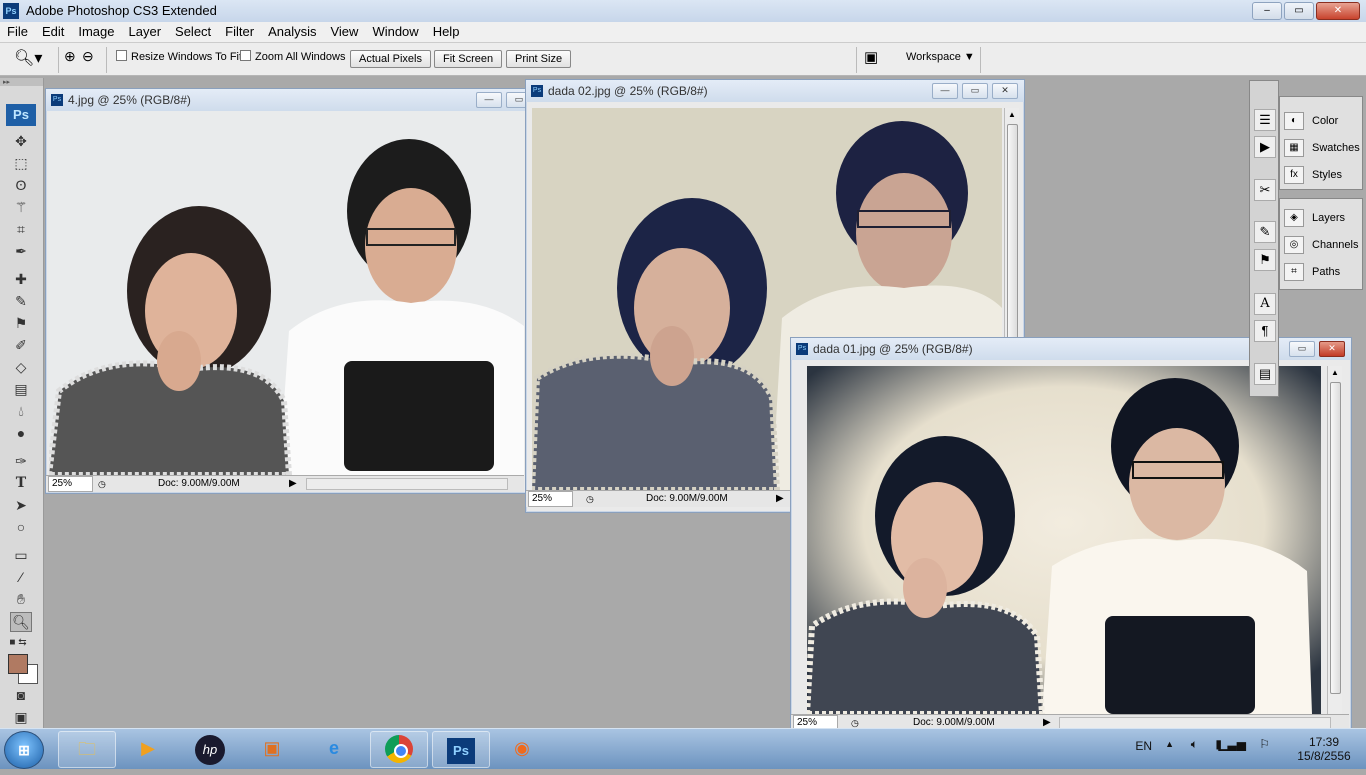 This screenshot has height=775, width=1366. What do you see at coordinates (468, 59) in the screenshot?
I see `fit-screen-button: Fit Screen` at bounding box center [468, 59].